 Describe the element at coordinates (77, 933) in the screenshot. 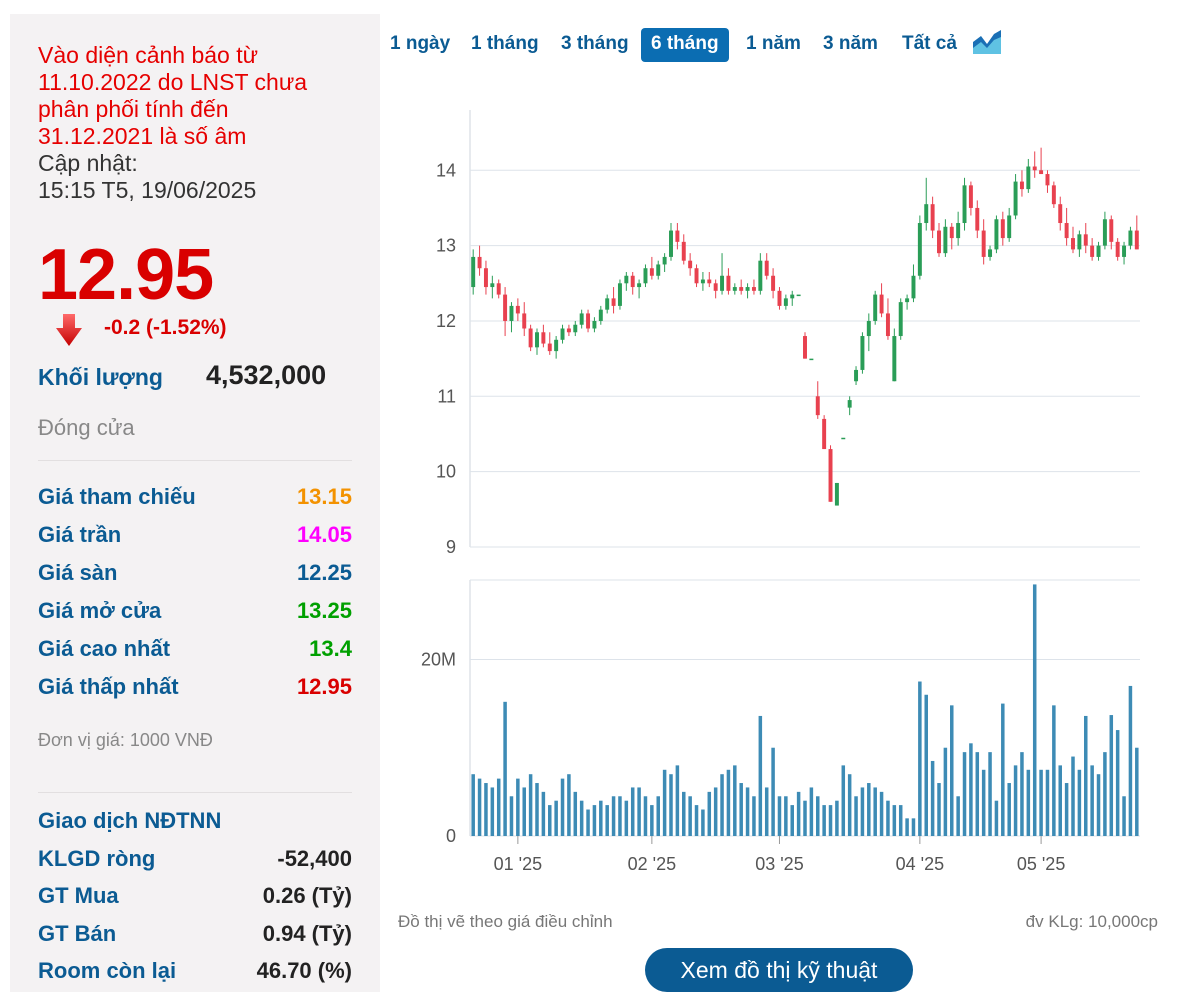

I see `foreign-row-label: GT Bán` at that location.